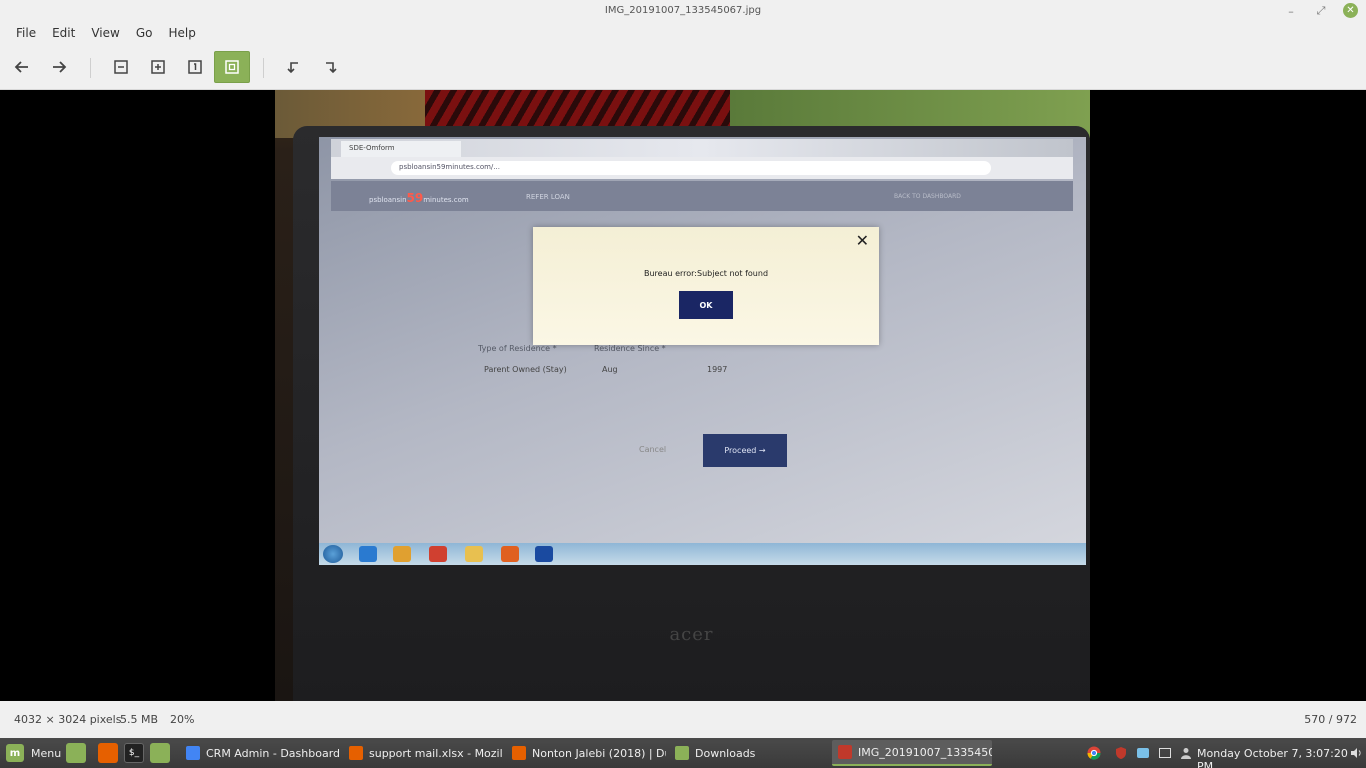 This screenshot has width=1366, height=768. Describe the element at coordinates (144, 33) in the screenshot. I see `menu-go: Go` at that location.